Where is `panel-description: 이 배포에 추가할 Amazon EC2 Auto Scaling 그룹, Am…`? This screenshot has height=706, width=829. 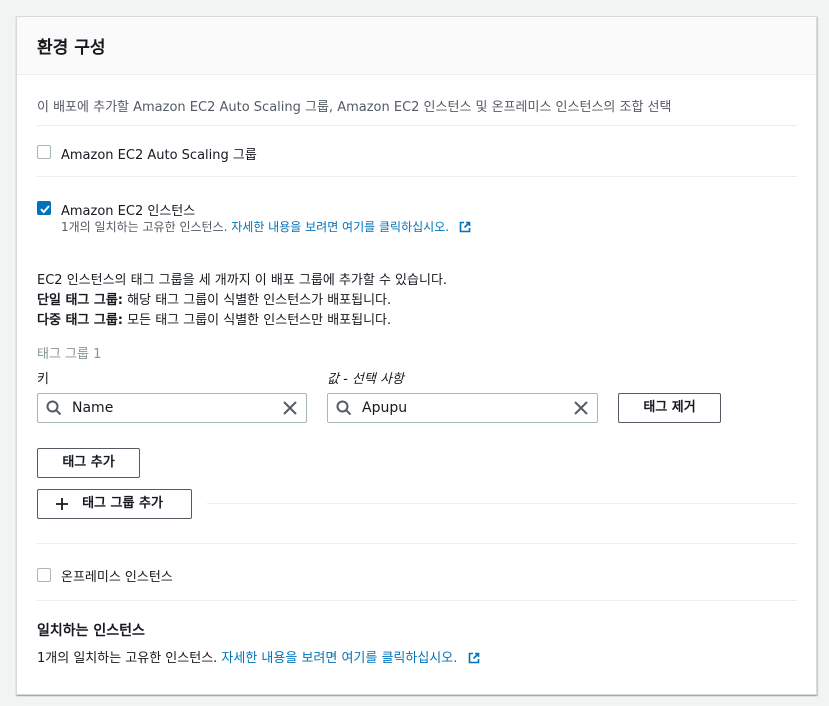
panel-description: 이 배포에 추가할 Amazon EC2 Auto Scaling 그룹, Am… is located at coordinates (354, 107).